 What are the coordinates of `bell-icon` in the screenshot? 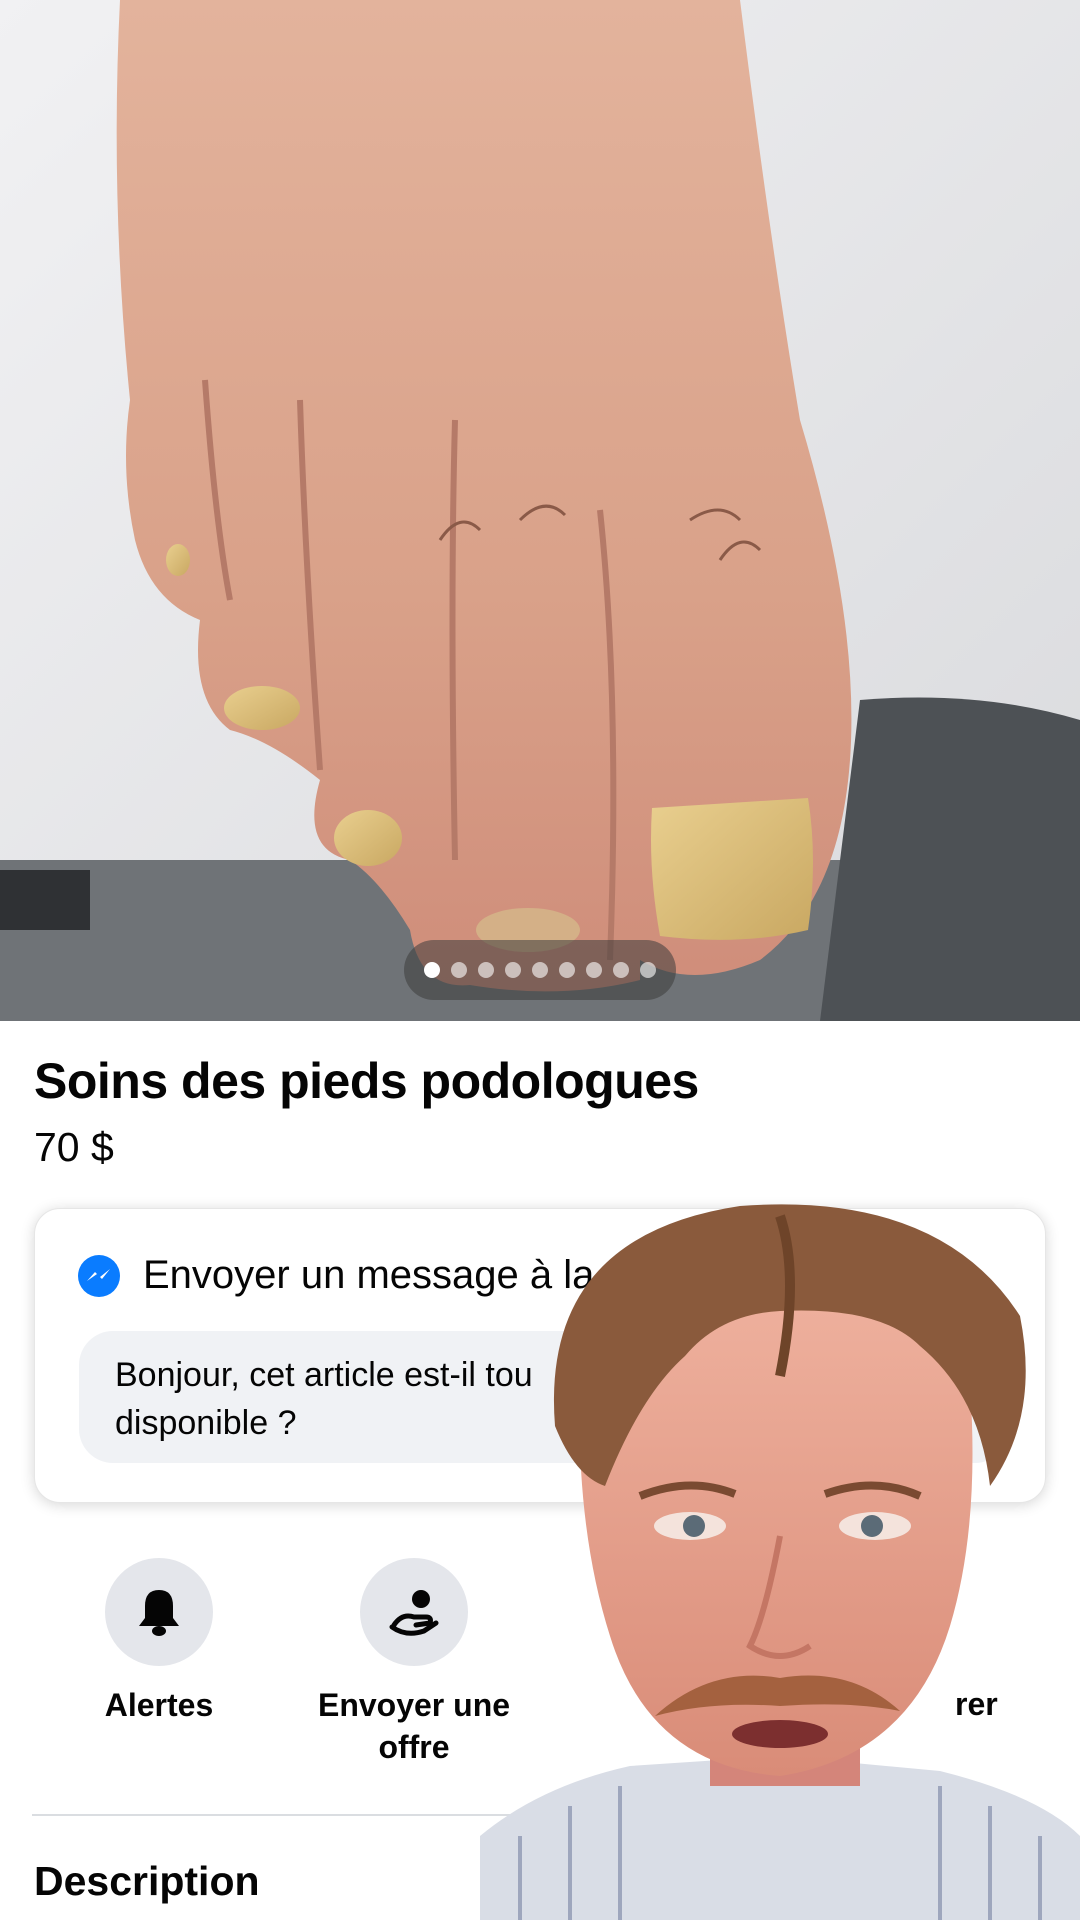 It's located at (159, 1613).